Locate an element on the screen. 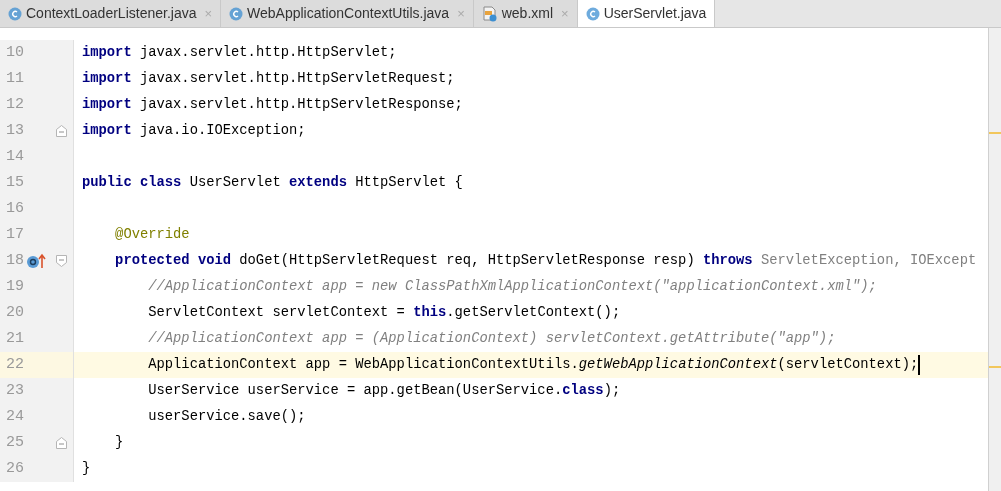 Image resolution: width=1001 pixels, height=491 pixels. editor-tab: WebApplicationContextUtils.java × is located at coordinates (347, 13).